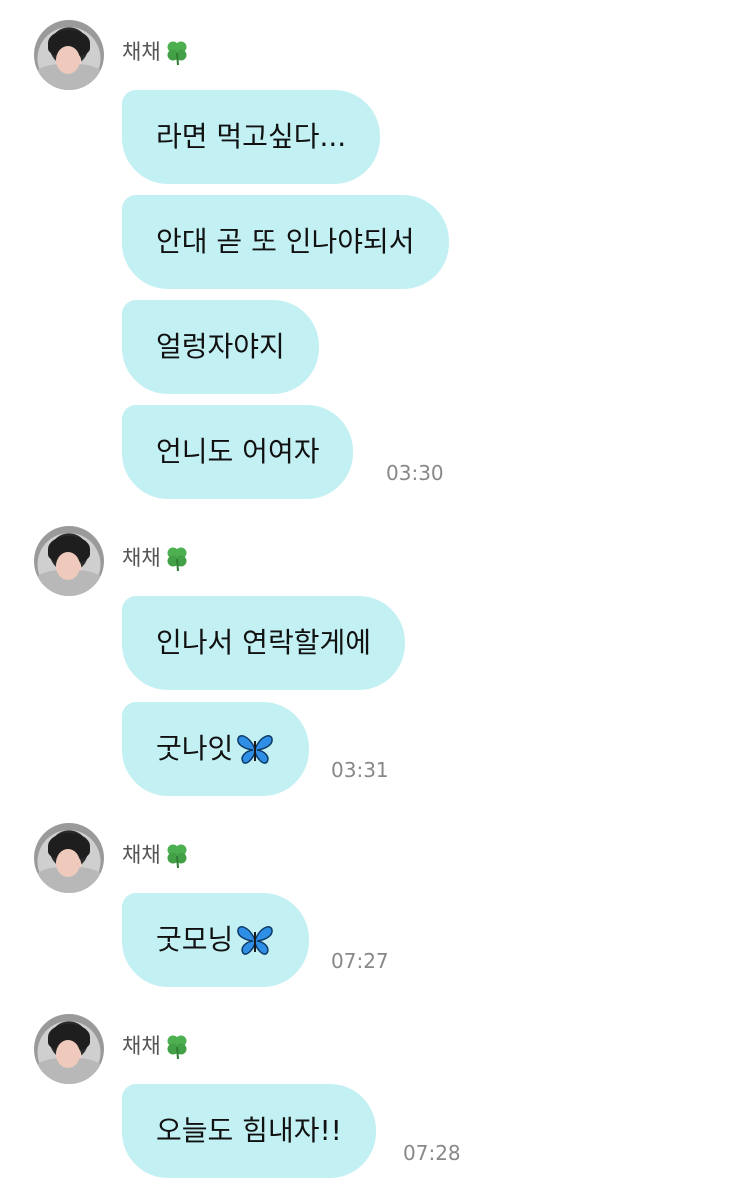 The image size is (756, 1200). Describe the element at coordinates (216, 940) in the screenshot. I see `message-bubble: 굿모닝` at that location.